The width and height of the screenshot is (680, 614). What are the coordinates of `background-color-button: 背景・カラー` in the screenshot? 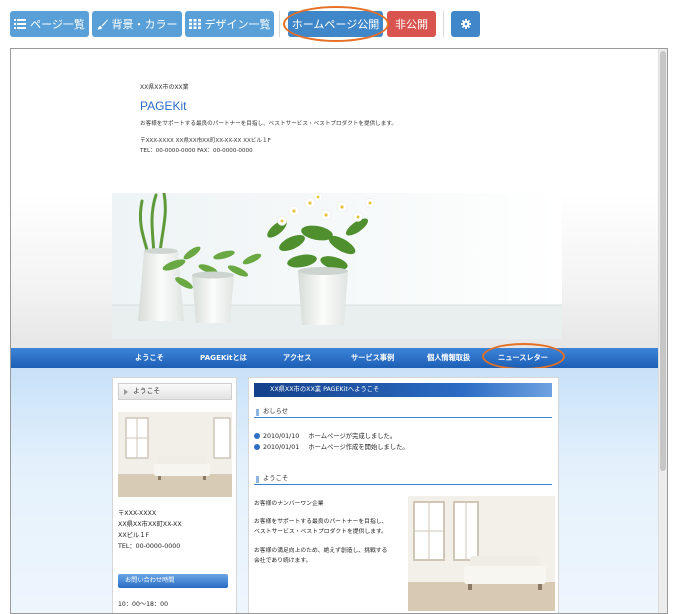 It's located at (137, 24).